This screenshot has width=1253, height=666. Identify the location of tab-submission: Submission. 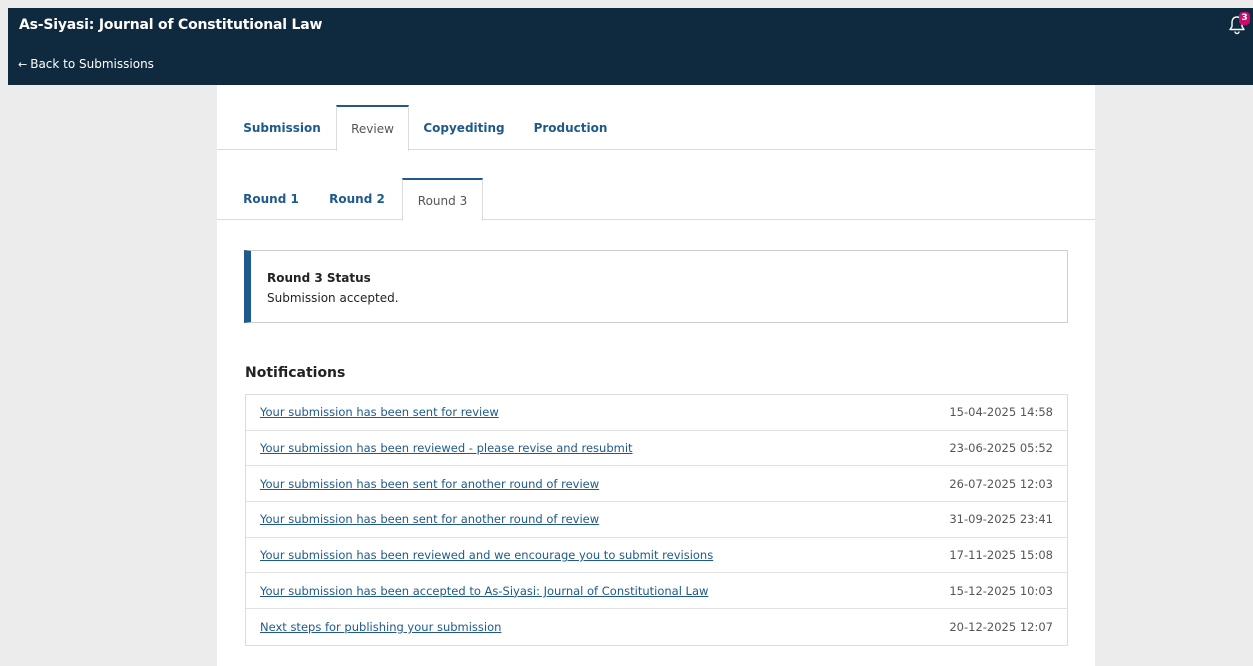
(282, 127).